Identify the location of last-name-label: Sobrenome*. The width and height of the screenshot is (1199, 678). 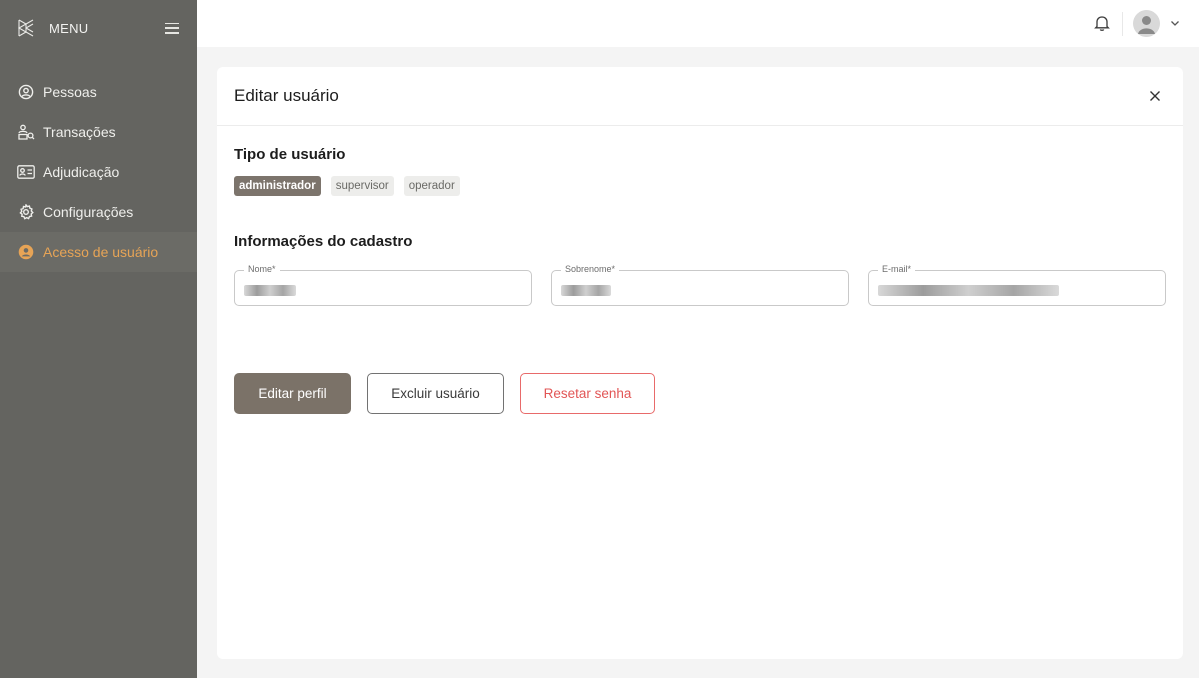
(590, 269).